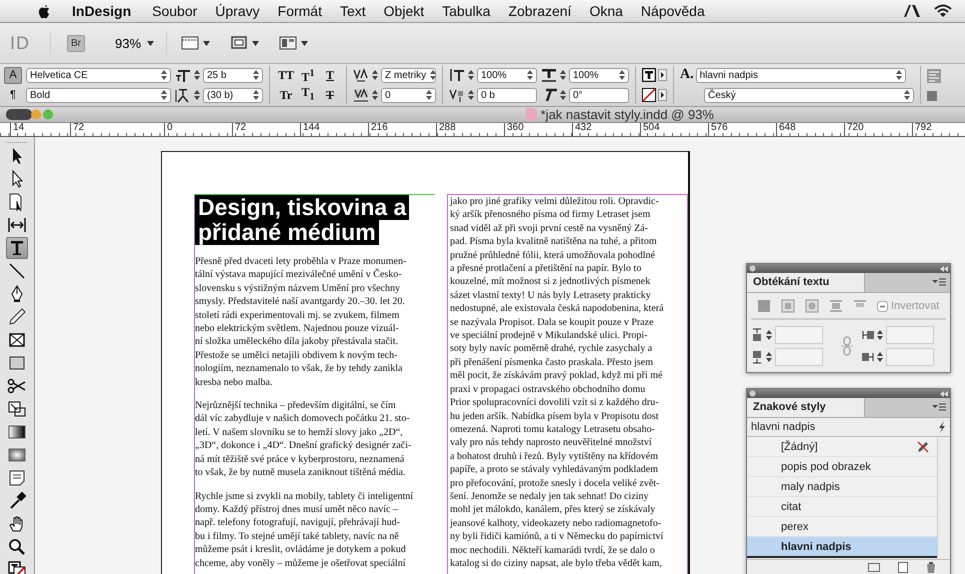  Describe the element at coordinates (308, 95) in the screenshot. I see `type-style-button: T$_{1}$` at that location.